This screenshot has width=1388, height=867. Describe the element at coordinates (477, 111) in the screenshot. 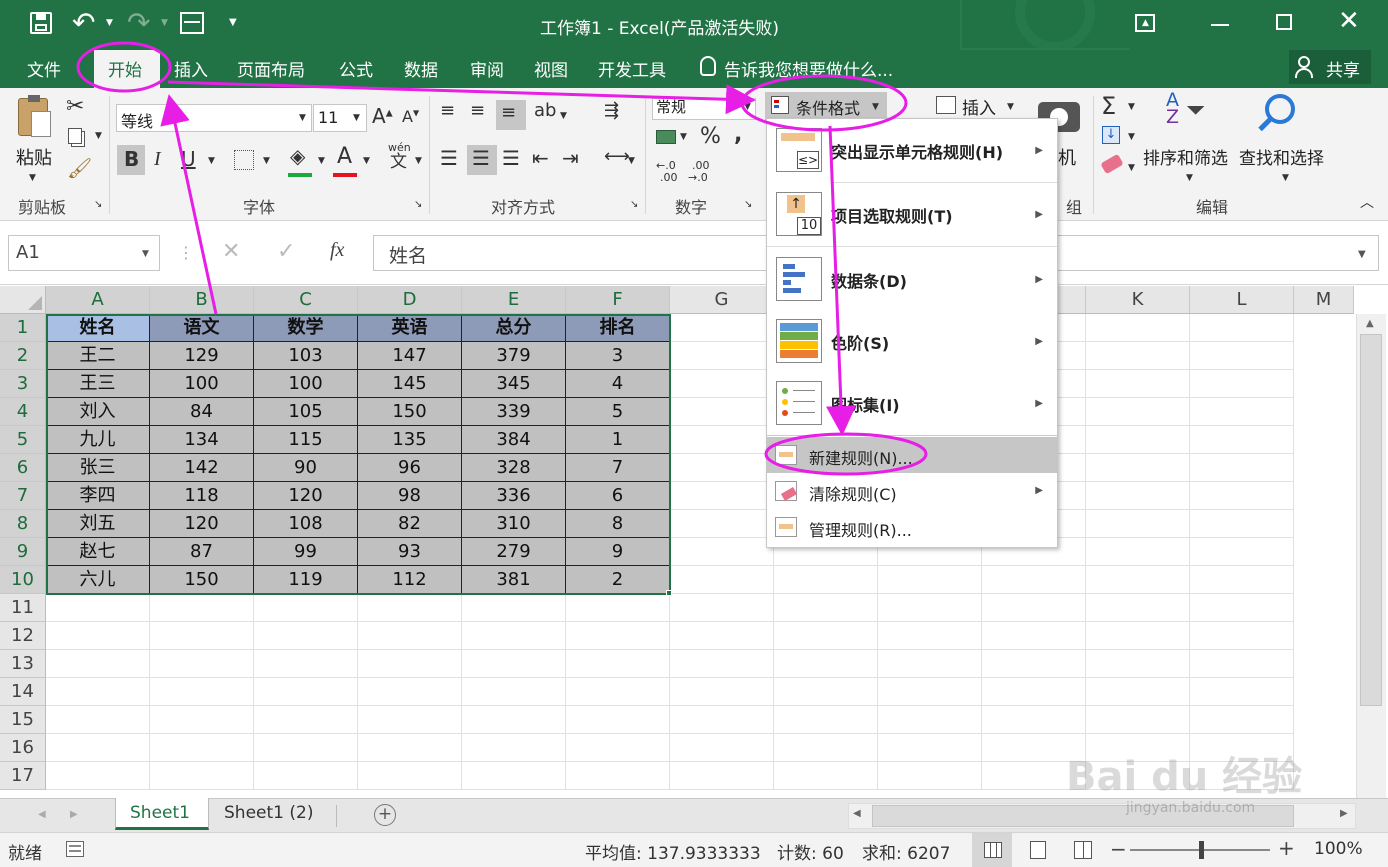

I see `align-middle-icon: ≡` at that location.